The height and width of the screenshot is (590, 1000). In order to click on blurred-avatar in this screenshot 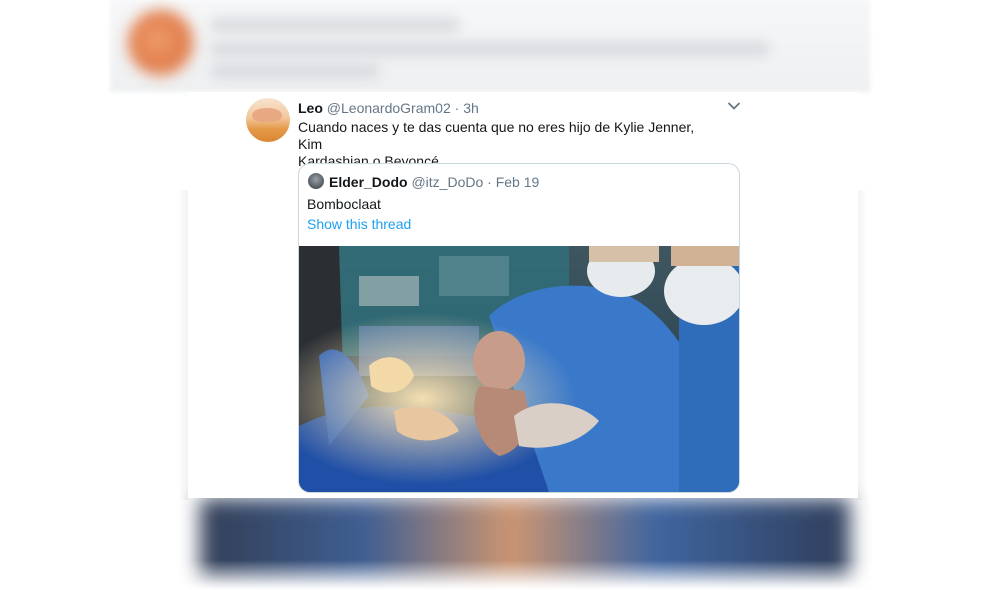, I will do `click(161, 43)`.